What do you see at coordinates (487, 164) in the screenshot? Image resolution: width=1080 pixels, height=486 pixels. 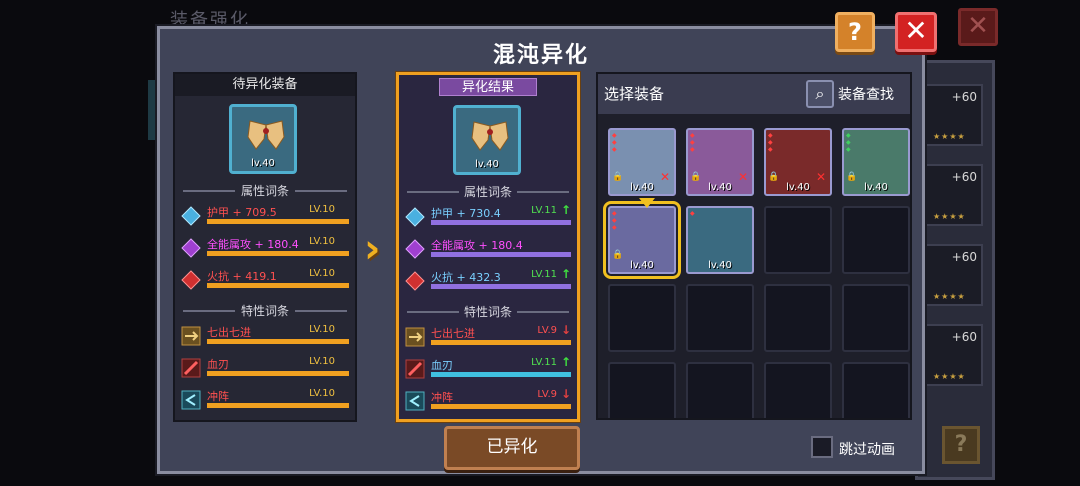 I see `result-item-level: lv.40` at bounding box center [487, 164].